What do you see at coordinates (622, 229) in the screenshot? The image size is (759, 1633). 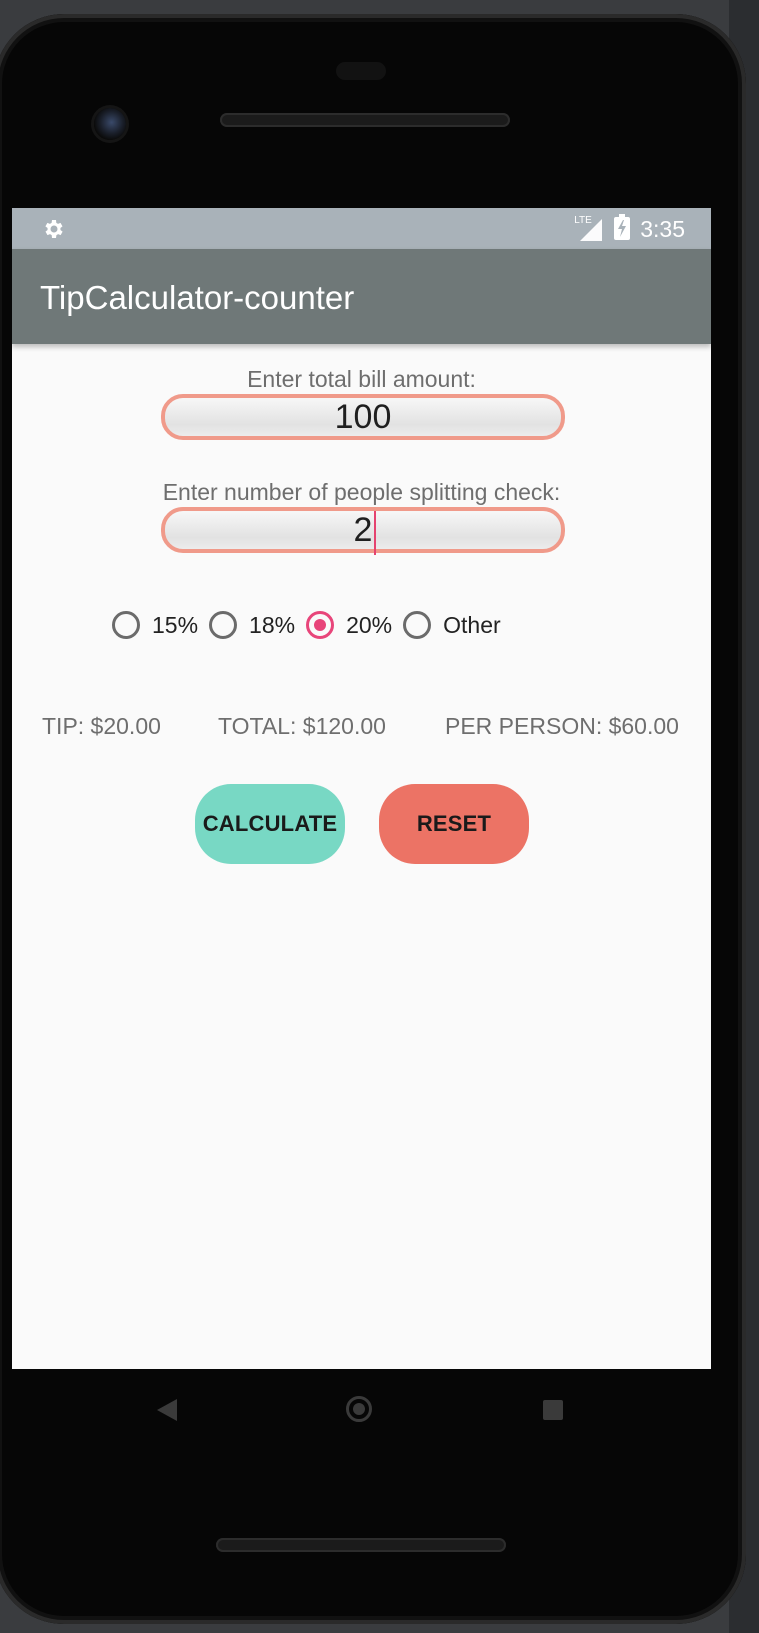 I see `battery-charging-icon` at bounding box center [622, 229].